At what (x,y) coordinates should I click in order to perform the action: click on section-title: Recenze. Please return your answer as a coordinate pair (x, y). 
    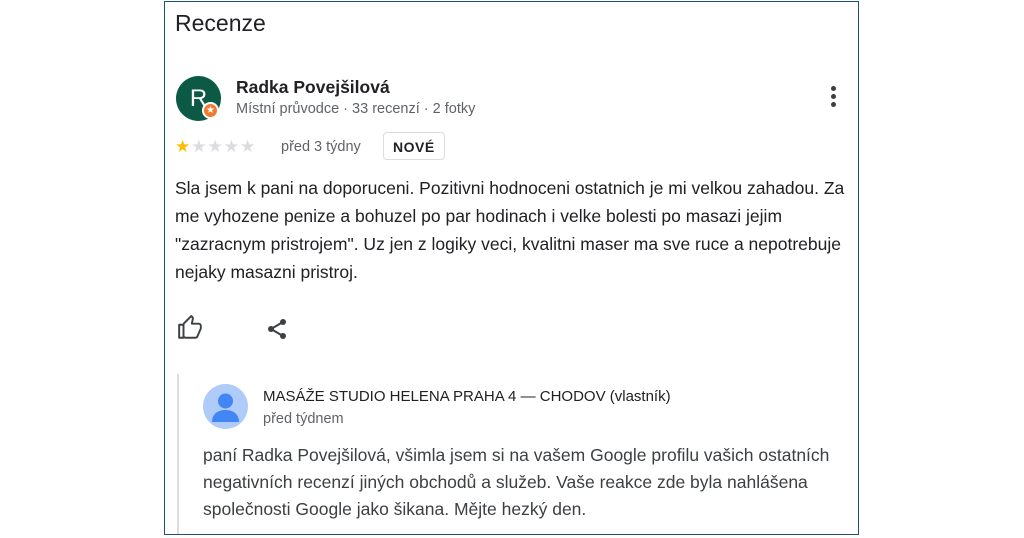
    Looking at the image, I should click on (220, 23).